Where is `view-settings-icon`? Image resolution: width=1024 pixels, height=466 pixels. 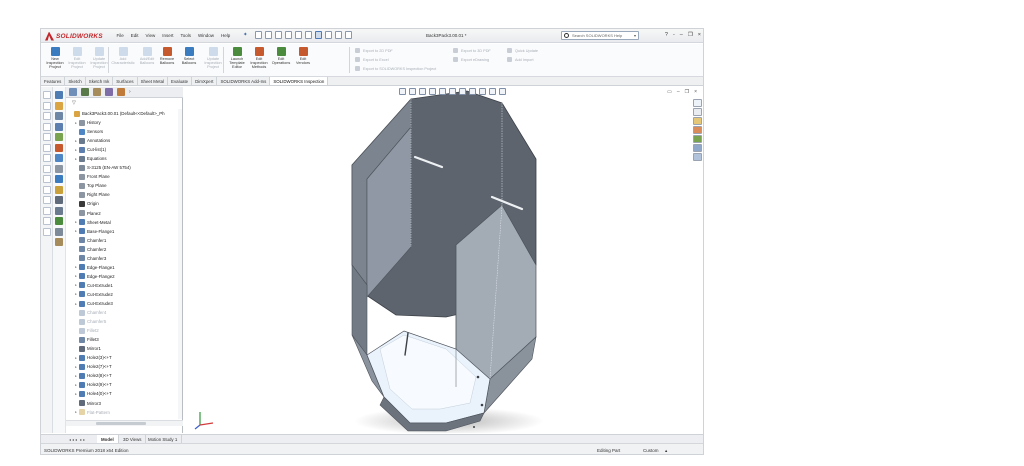
view-settings-icon is located at coordinates (502, 91).